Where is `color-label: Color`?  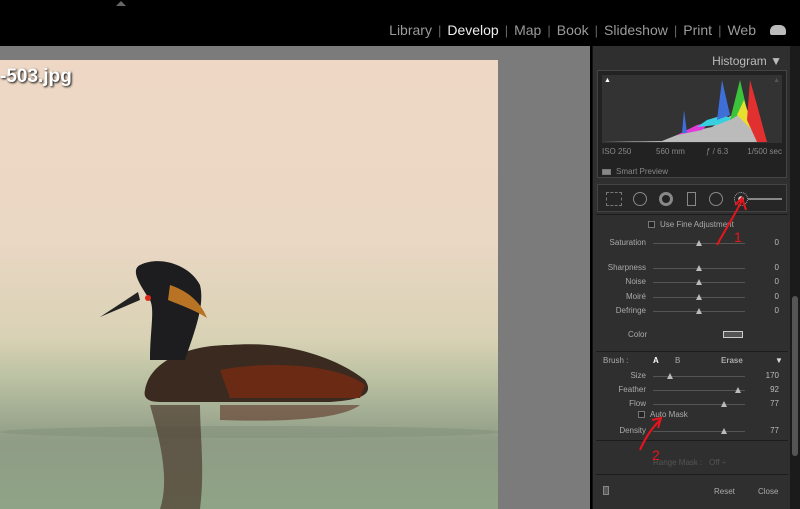
color-label: Color is located at coordinates (638, 334).